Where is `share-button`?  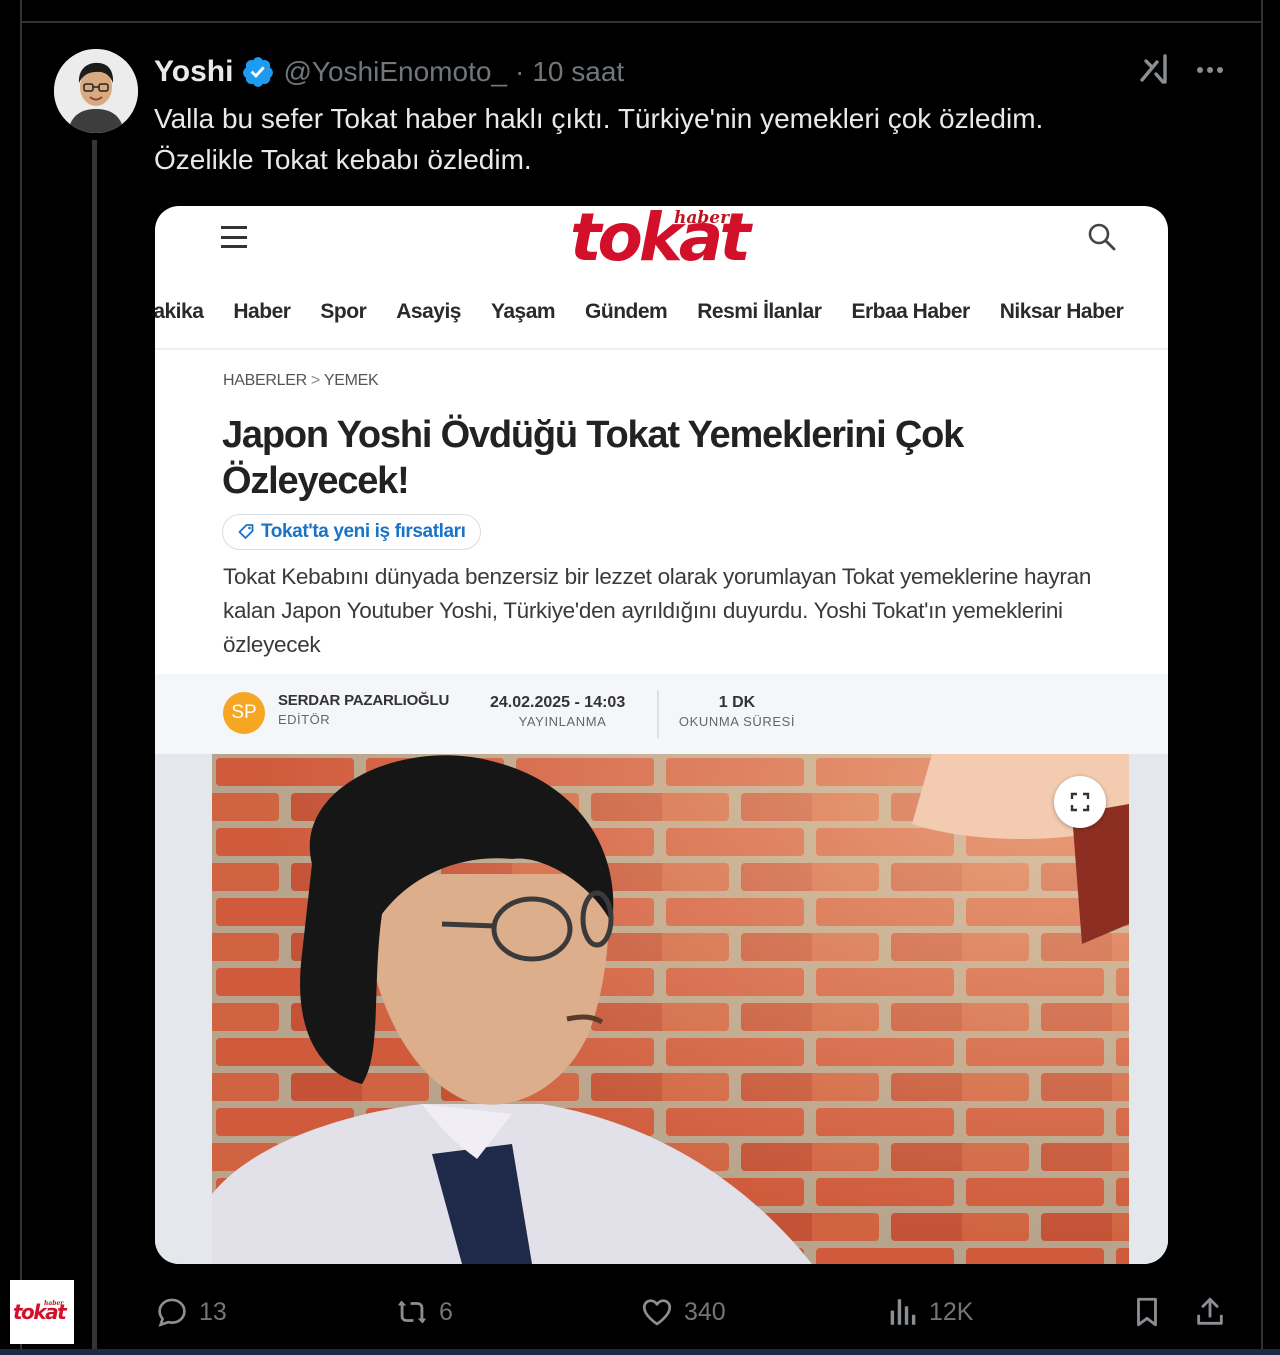
share-button is located at coordinates (1210, 1312).